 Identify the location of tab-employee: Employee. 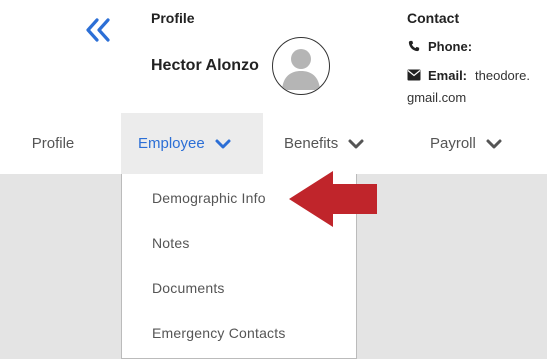
(192, 143).